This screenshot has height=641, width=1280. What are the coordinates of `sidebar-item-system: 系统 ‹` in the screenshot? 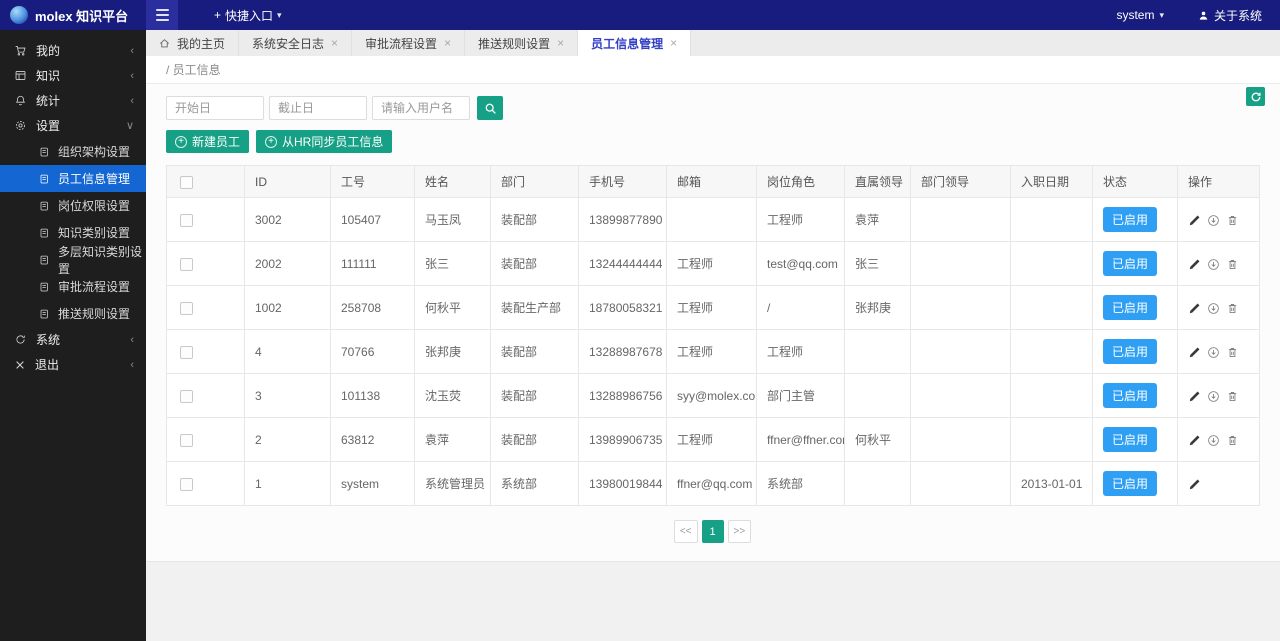 It's located at (73, 339).